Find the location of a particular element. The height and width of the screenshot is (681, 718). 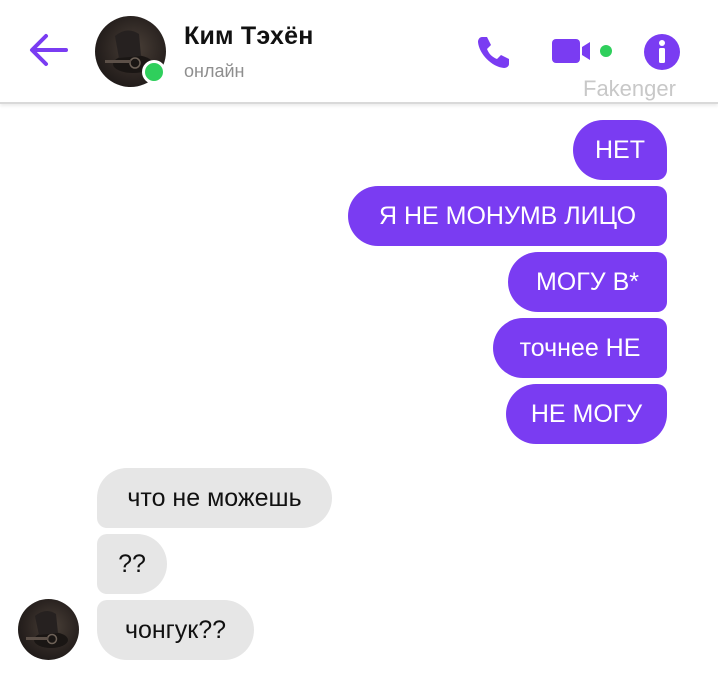

call-button is located at coordinates (494, 52).